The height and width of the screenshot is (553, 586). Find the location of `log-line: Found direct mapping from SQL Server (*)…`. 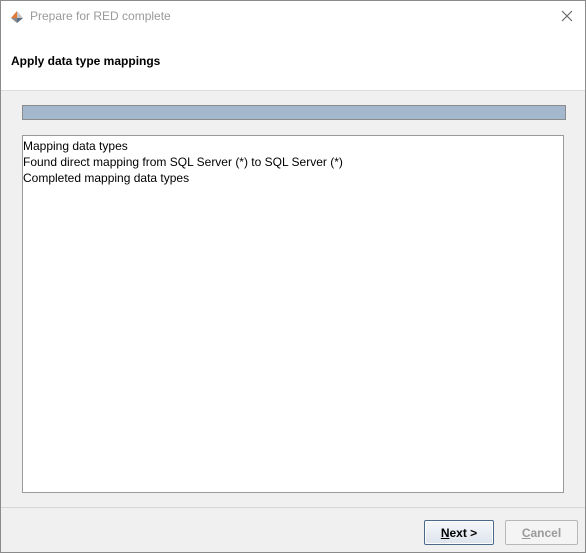

log-line: Found direct mapping from SQL Server (*)… is located at coordinates (183, 162).